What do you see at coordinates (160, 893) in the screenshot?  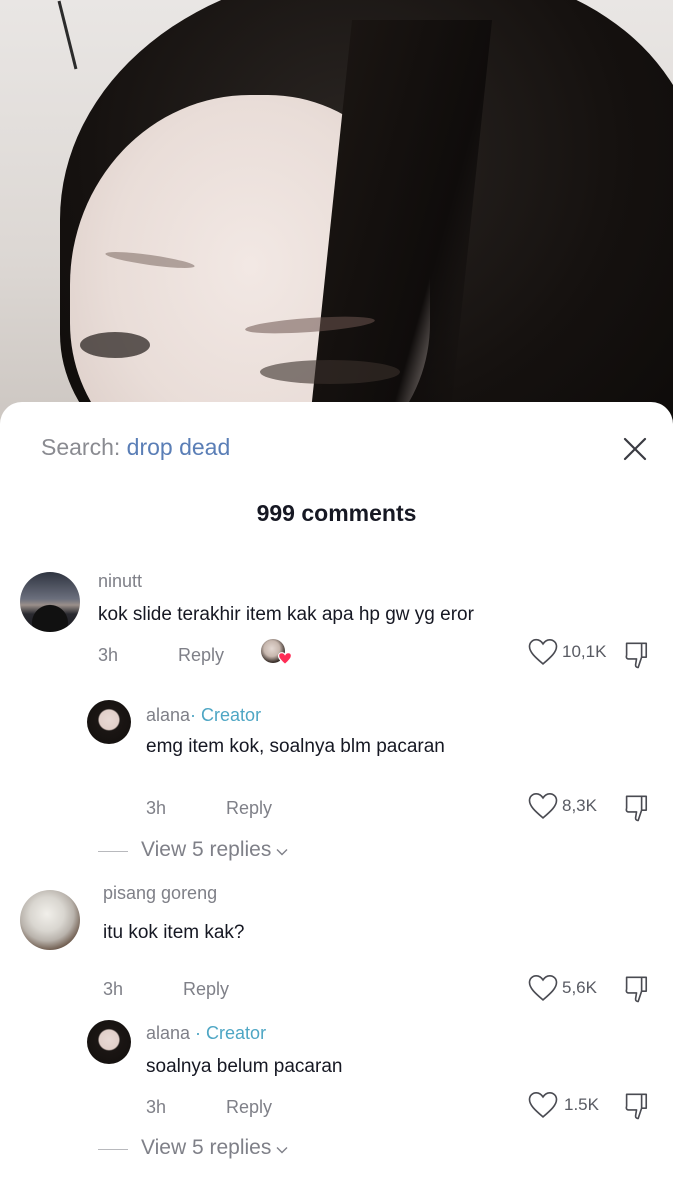 I see `comment-username: pisang goreng` at bounding box center [160, 893].